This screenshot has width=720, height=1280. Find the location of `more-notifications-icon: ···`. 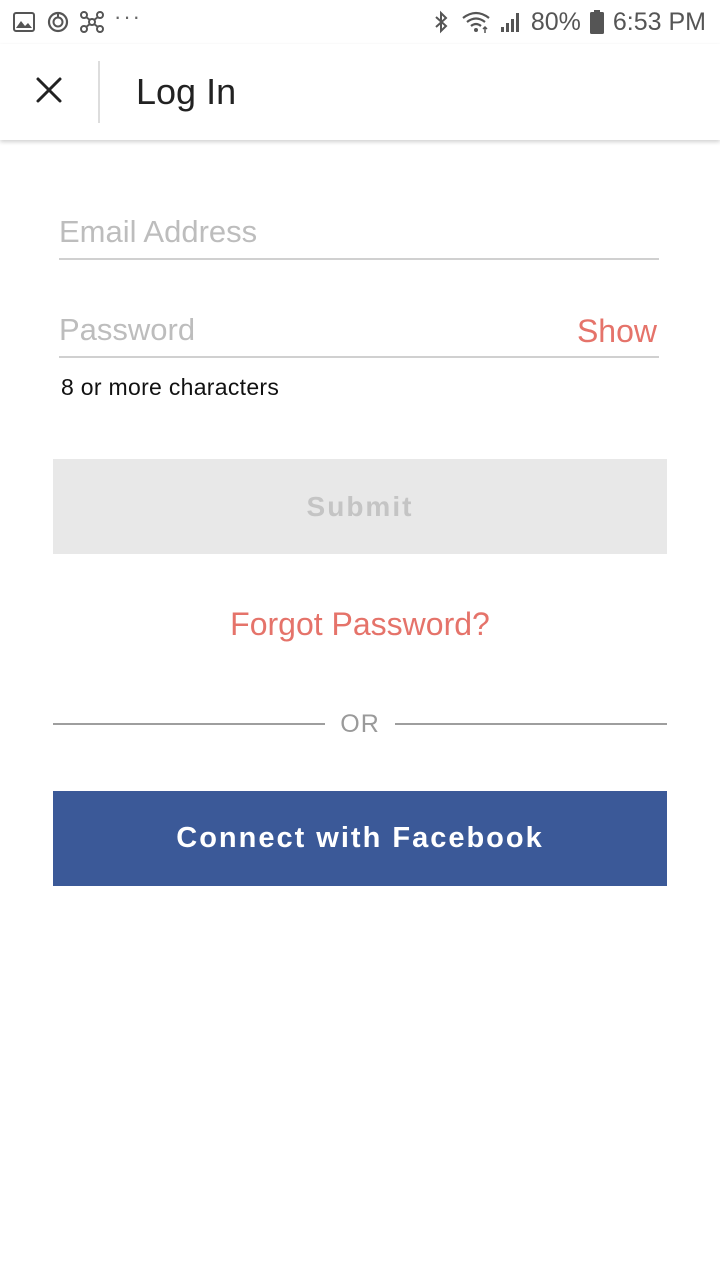

more-notifications-icon: ··· is located at coordinates (128, 16).